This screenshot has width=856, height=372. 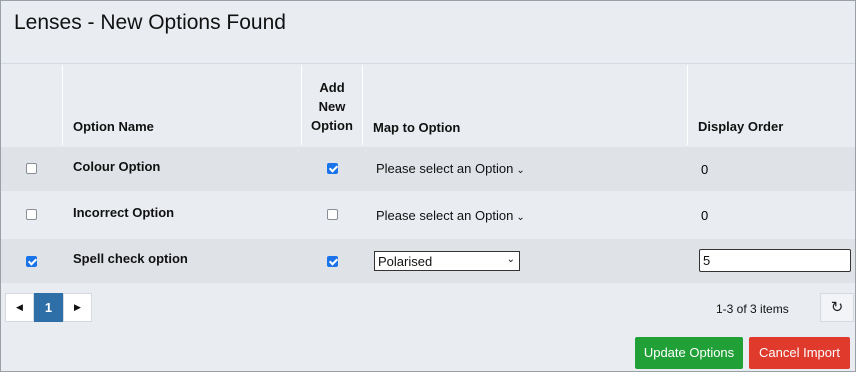 I want to click on option-name: Spell check option, so click(x=130, y=258).